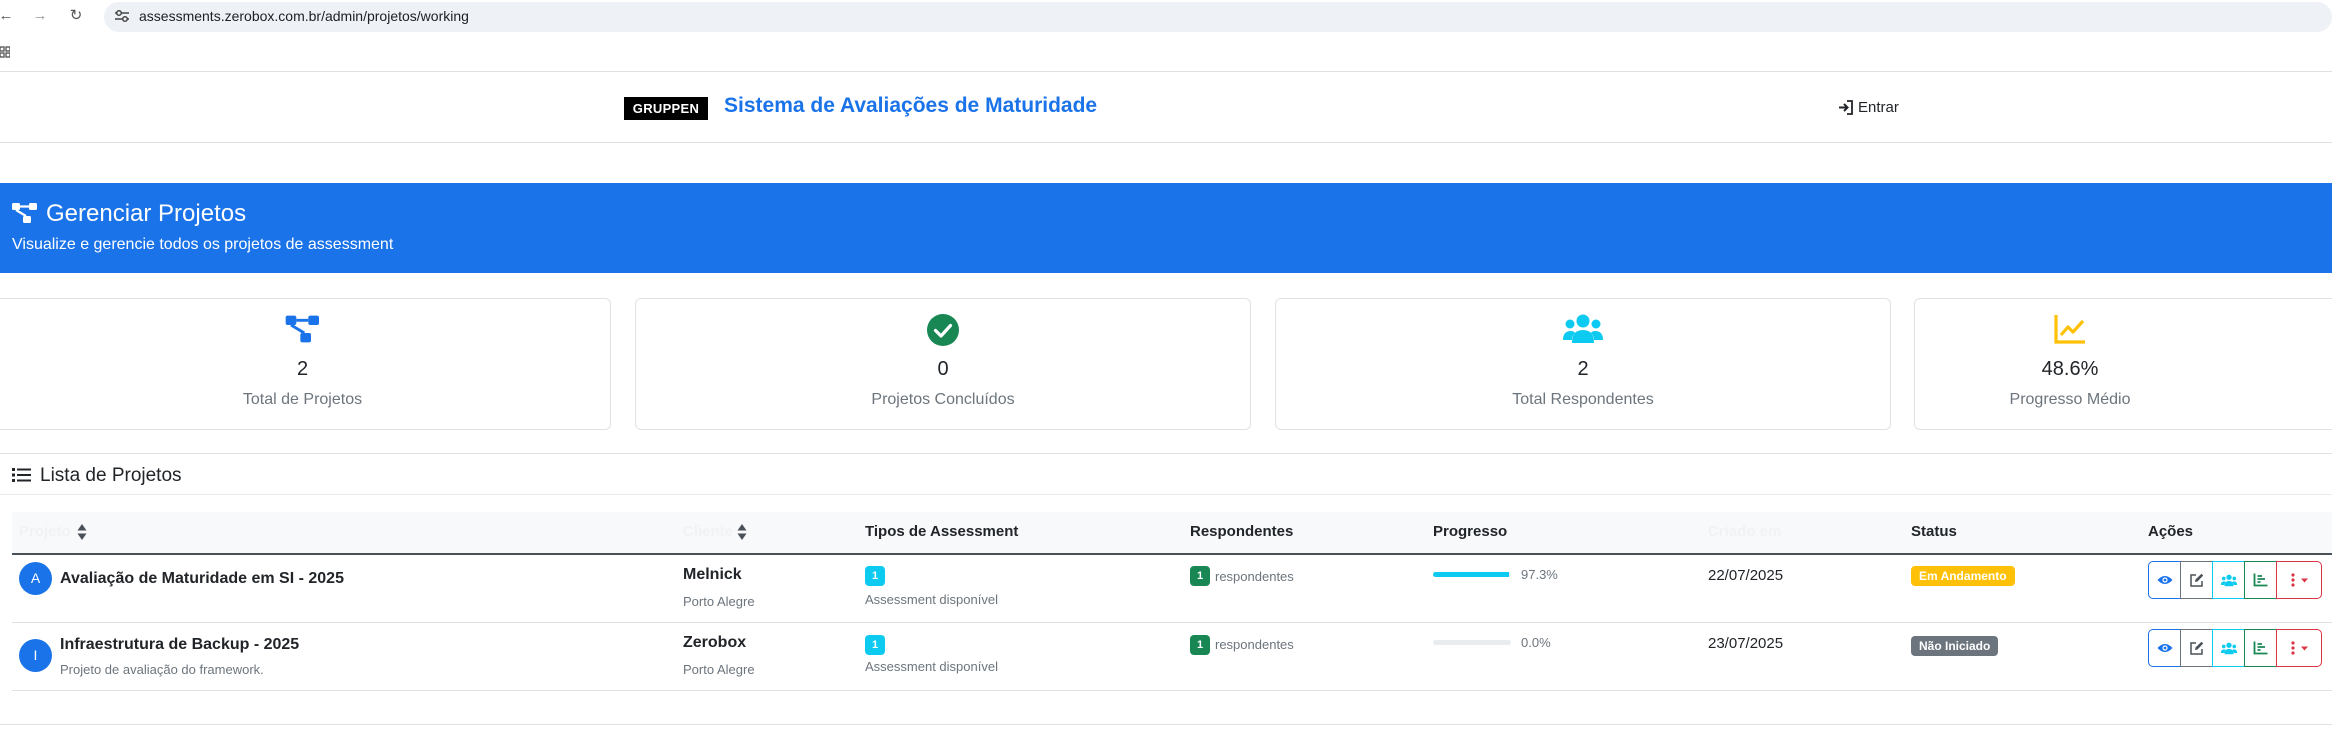  What do you see at coordinates (1470, 531) in the screenshot?
I see `column-header-progress: Progresso` at bounding box center [1470, 531].